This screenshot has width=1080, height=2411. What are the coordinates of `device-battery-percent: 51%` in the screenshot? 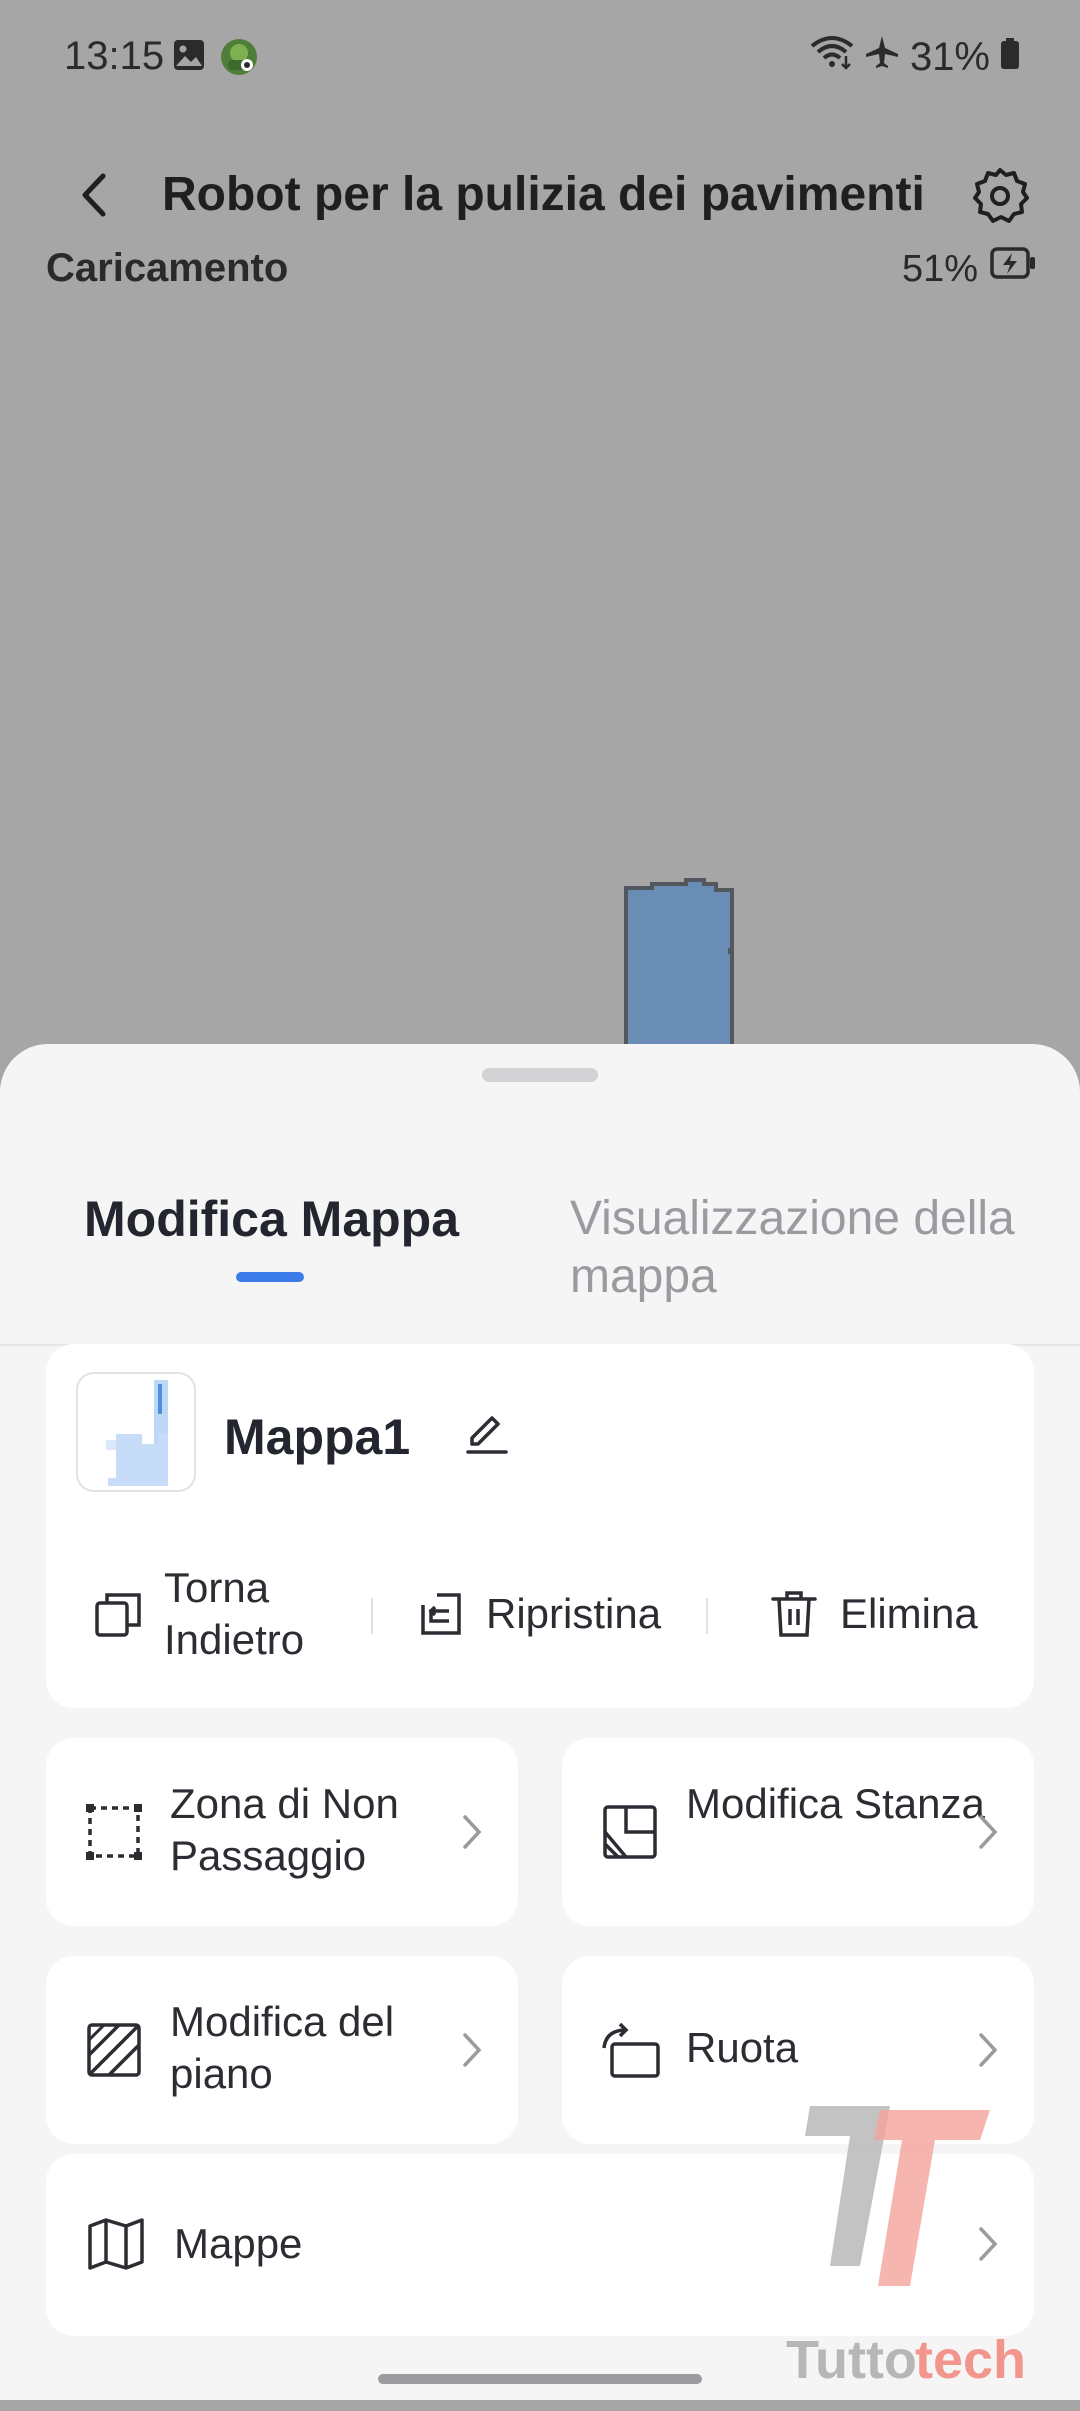 It's located at (939, 269).